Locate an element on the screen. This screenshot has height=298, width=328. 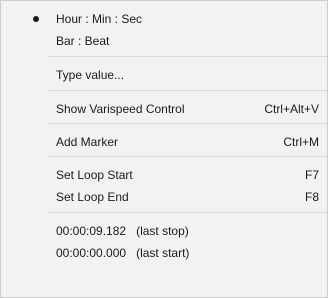
menu-item-label: 00:00:00.000 (last start) is located at coordinates (123, 253).